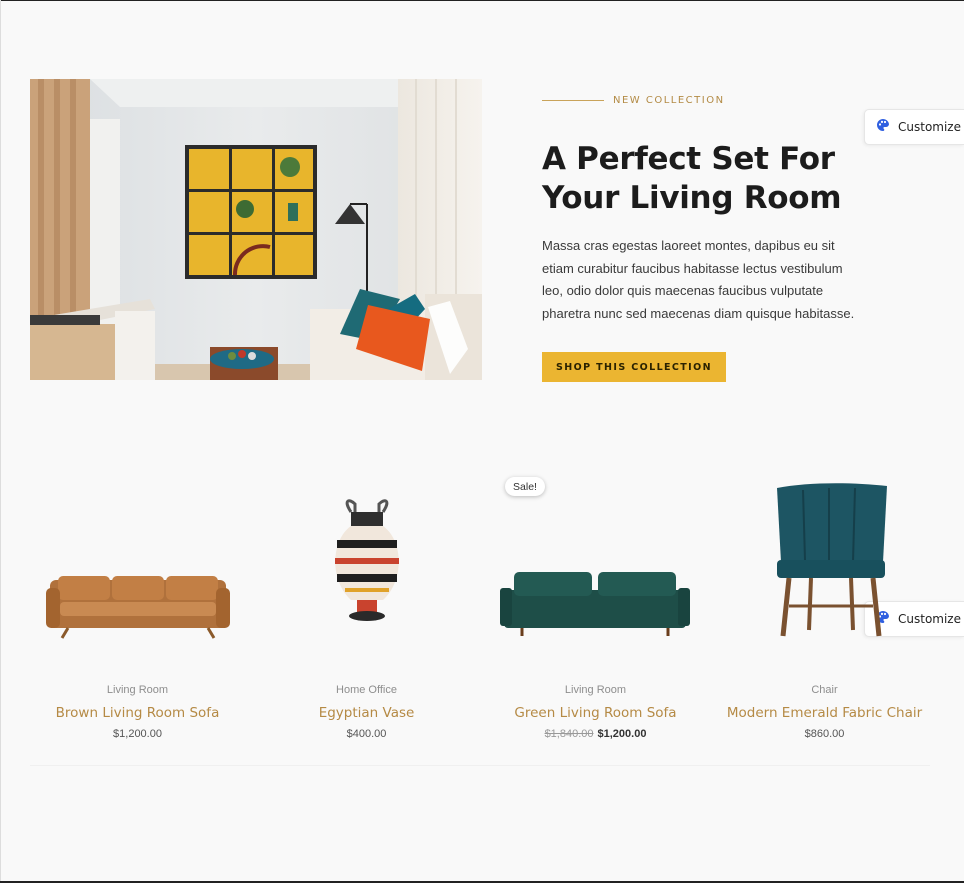 This screenshot has height=883, width=964. Describe the element at coordinates (824, 560) in the screenshot. I see `product-image-emerald-chair` at that location.